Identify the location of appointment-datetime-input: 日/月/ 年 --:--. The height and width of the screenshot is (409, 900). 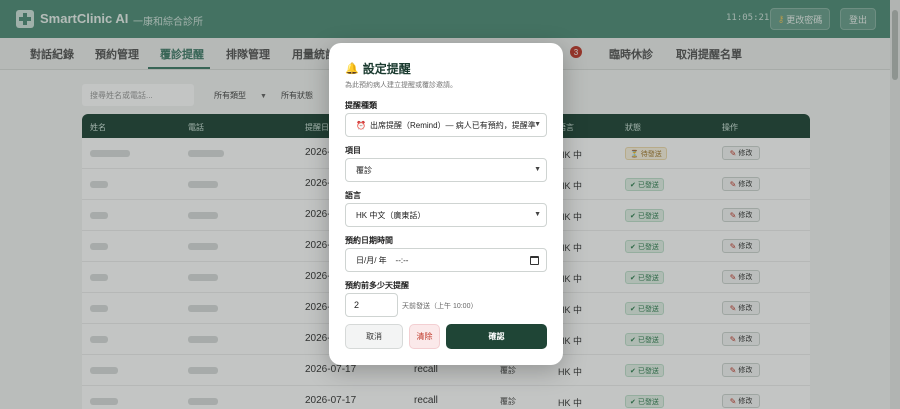
(446, 260).